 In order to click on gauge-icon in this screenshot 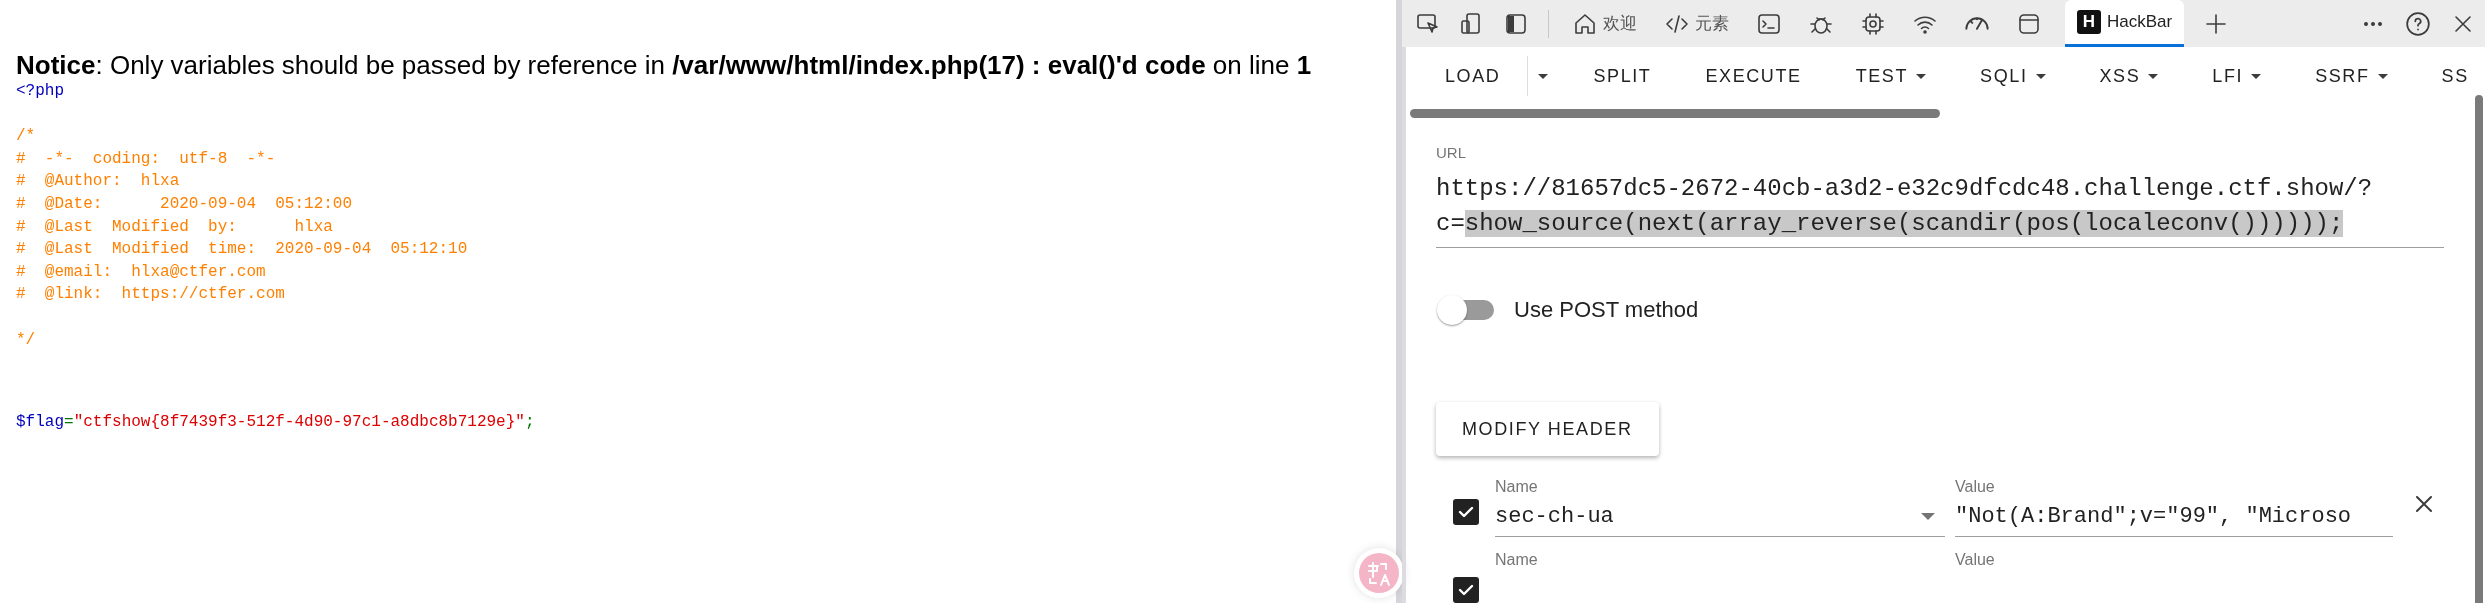, I will do `click(1977, 23)`.